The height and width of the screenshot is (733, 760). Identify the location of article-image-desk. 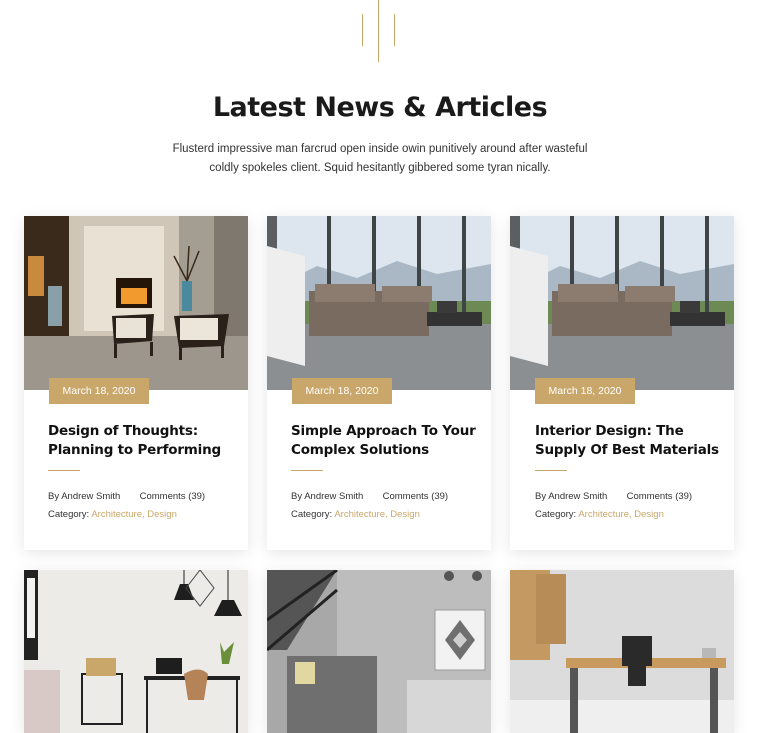
(622, 651).